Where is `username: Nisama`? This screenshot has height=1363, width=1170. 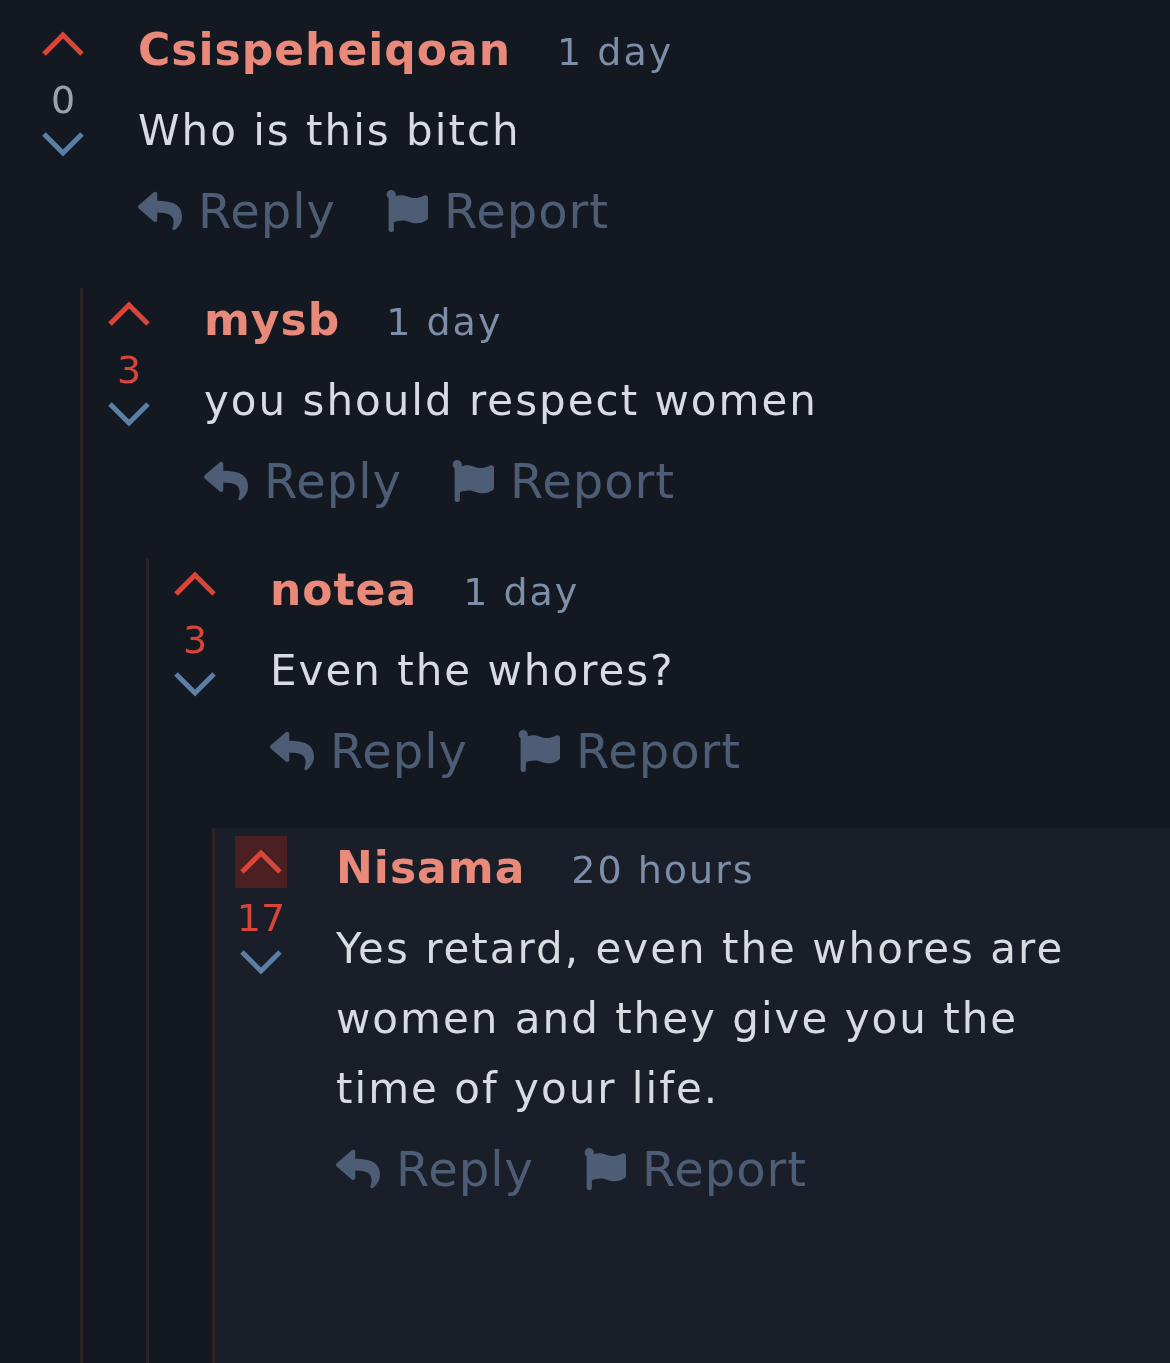 username: Nisama is located at coordinates (431, 868).